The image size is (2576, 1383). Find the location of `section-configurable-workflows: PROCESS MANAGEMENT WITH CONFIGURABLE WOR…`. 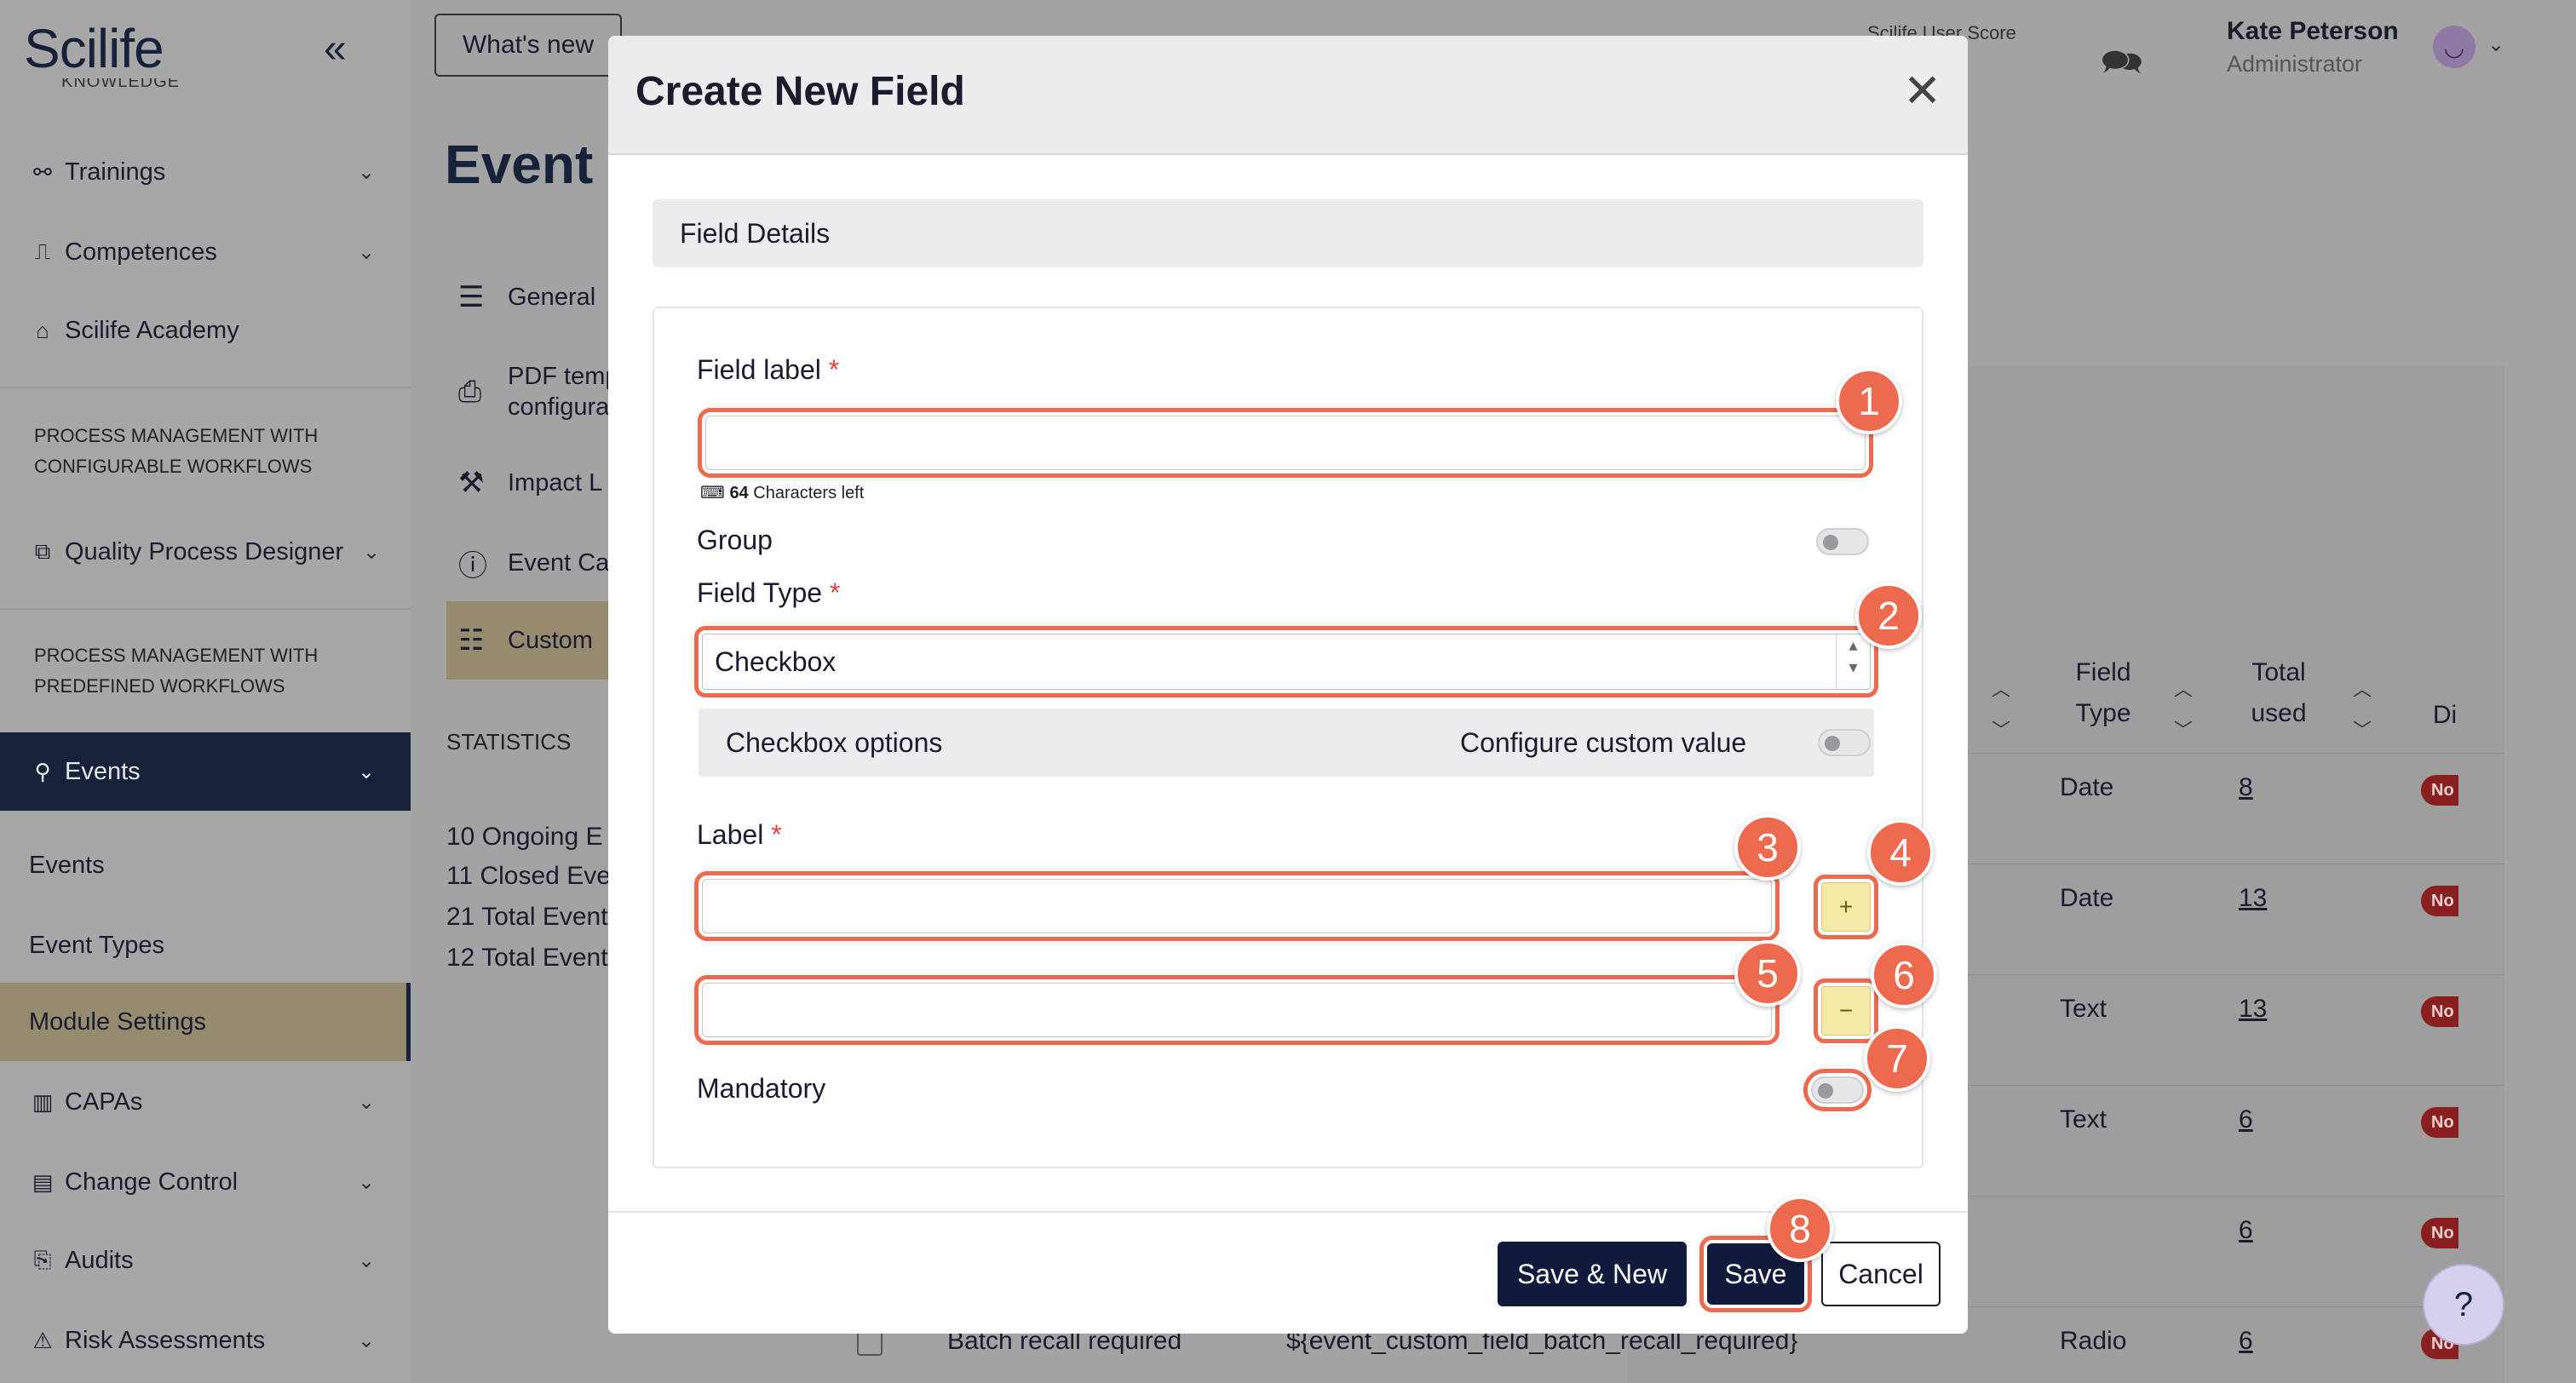

section-configurable-workflows: PROCESS MANAGEMENT WITH CONFIGURABLE WOR… is located at coordinates (177, 451).